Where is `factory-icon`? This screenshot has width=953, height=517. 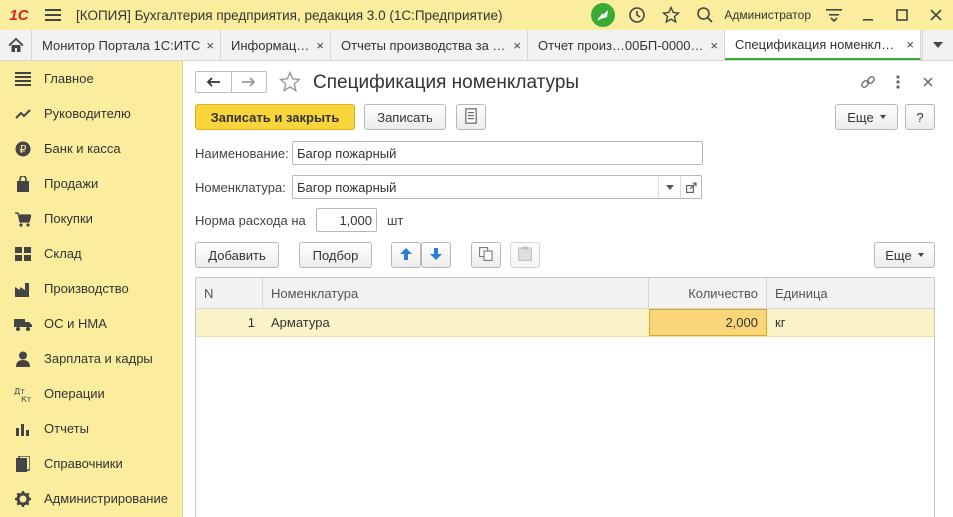 factory-icon is located at coordinates (23, 289).